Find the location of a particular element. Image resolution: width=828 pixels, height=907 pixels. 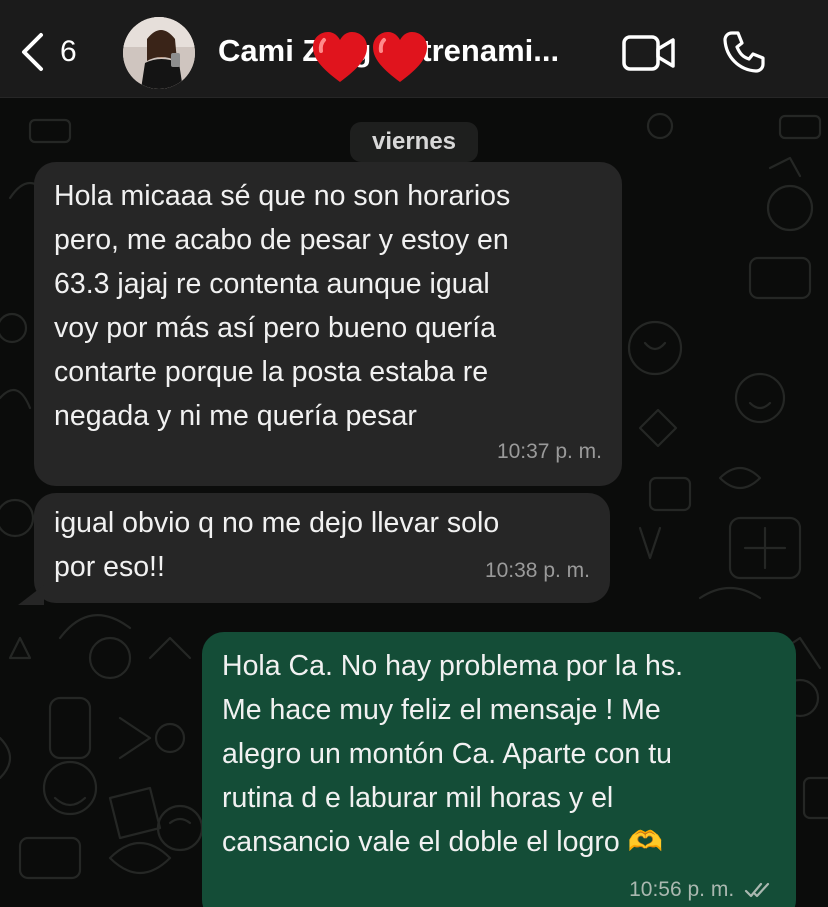

message-time-wrap: 10:56 p. m. is located at coordinates (701, 887).